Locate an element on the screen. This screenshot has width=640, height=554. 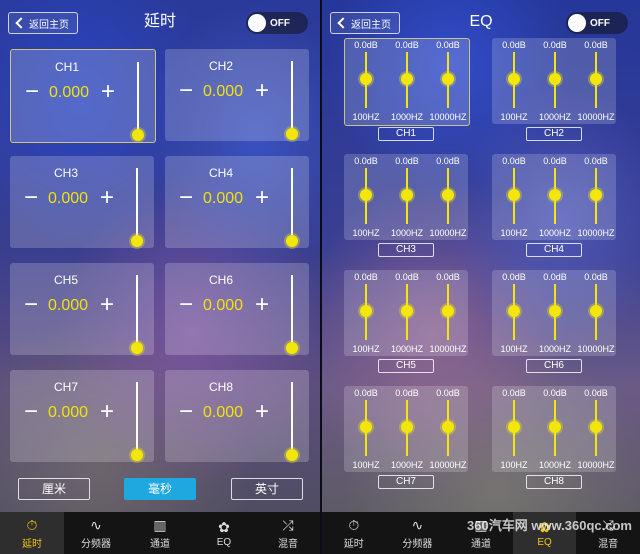
nav-item: ✿ EQ is located at coordinates (224, 533).